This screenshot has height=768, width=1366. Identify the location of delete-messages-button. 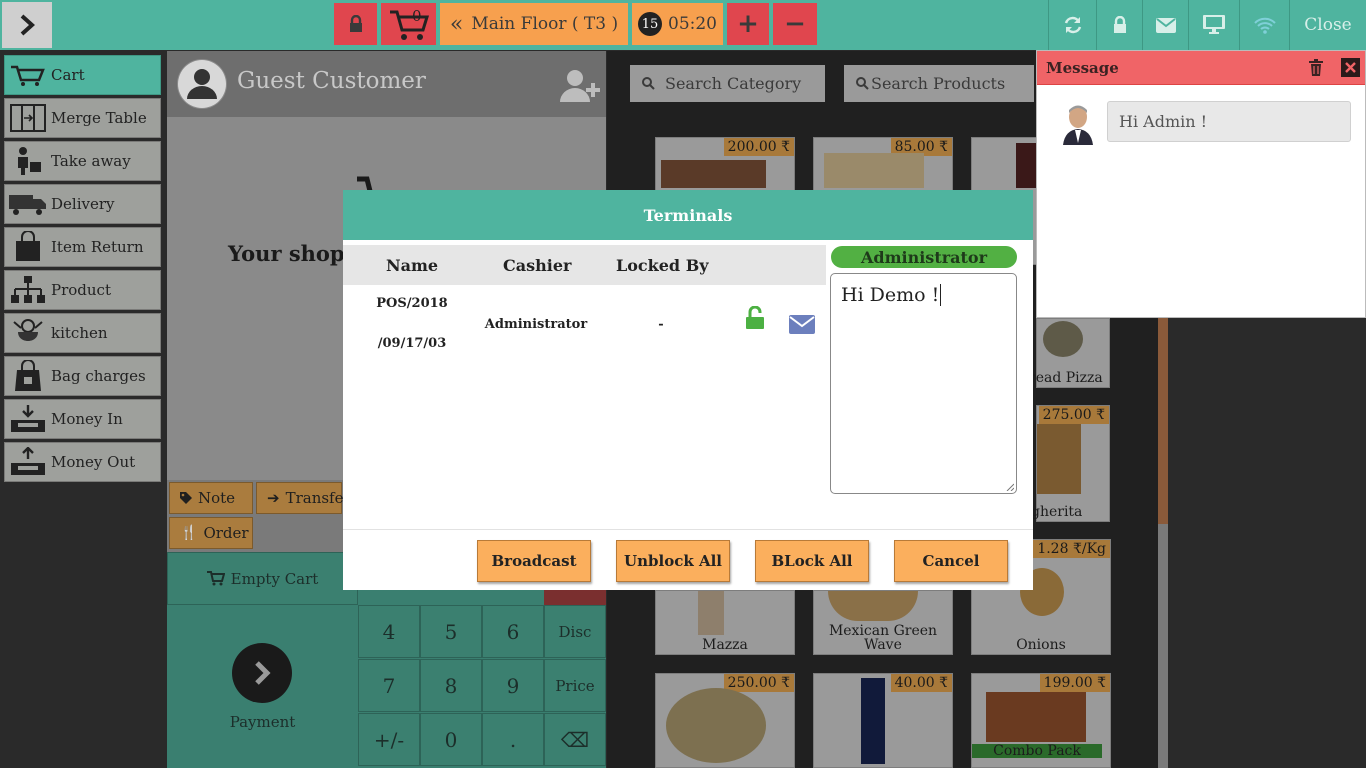
(1316, 69).